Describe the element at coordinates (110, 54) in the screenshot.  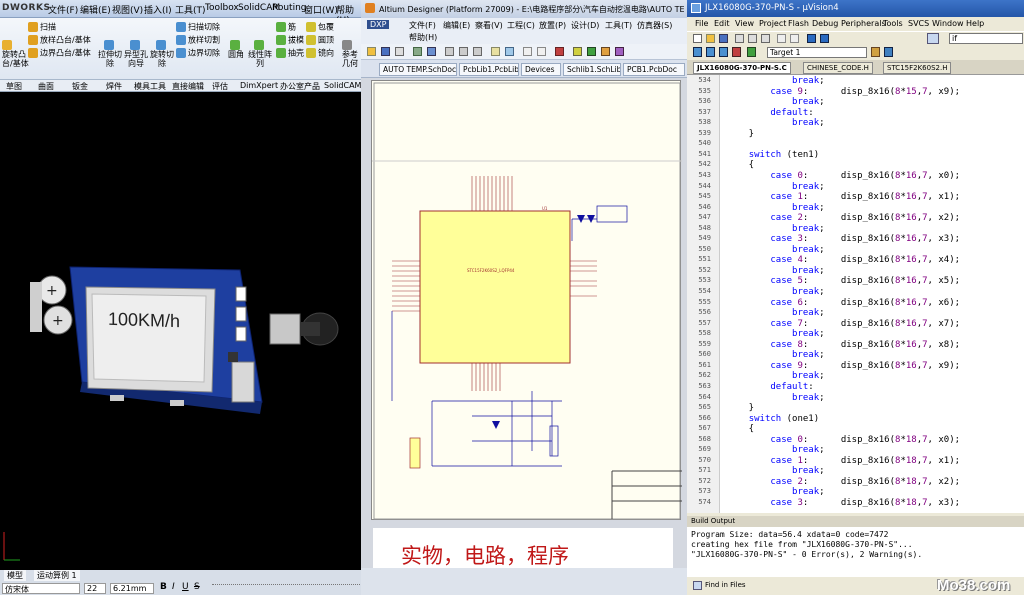
I see `extruded-cut-button: 拉伸切除` at that location.